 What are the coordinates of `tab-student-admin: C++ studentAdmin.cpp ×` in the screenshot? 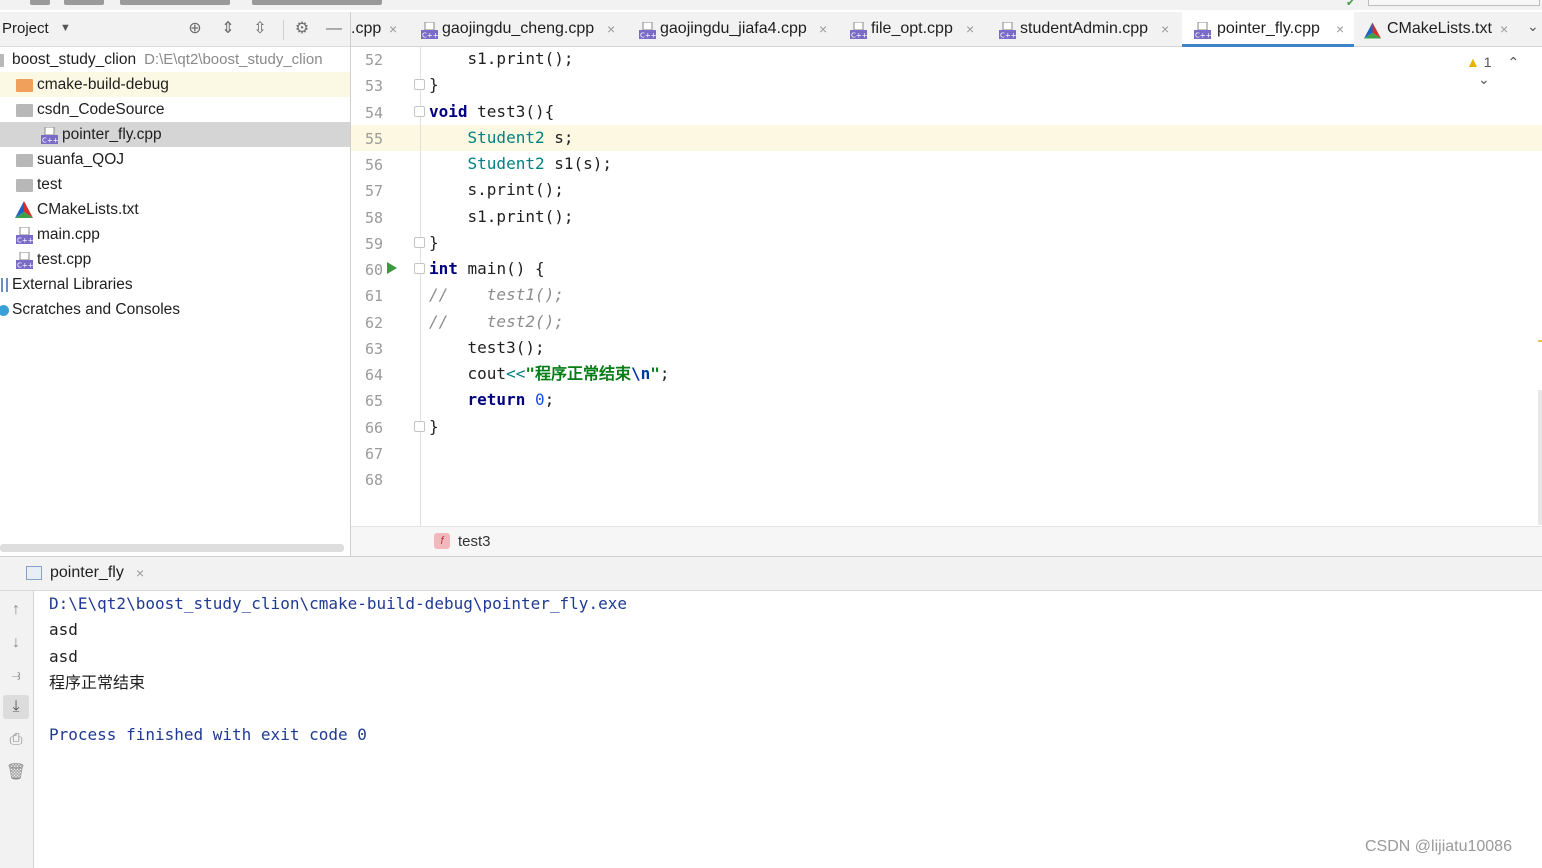 It's located at (1089, 29).